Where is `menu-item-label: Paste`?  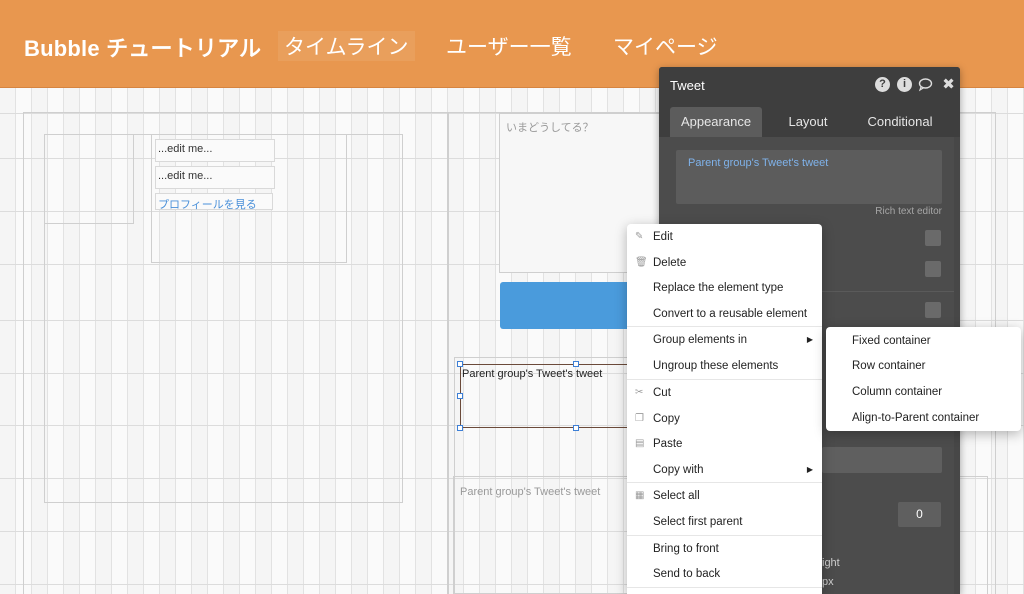
menu-item-label: Paste is located at coordinates (668, 444).